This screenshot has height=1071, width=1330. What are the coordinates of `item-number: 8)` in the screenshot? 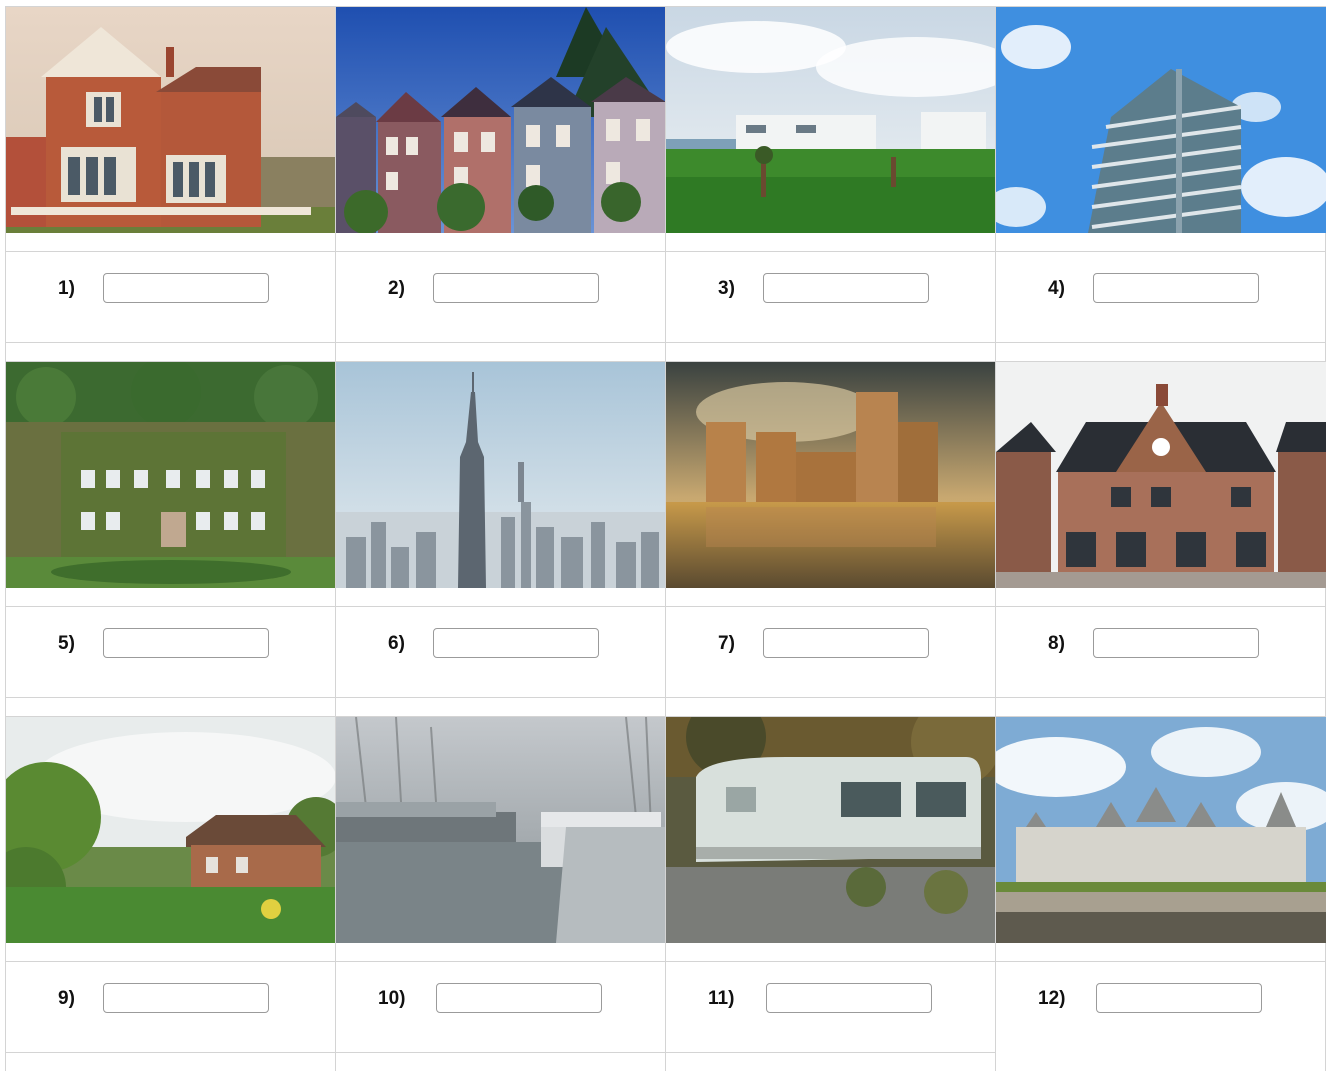 It's located at (1056, 643).